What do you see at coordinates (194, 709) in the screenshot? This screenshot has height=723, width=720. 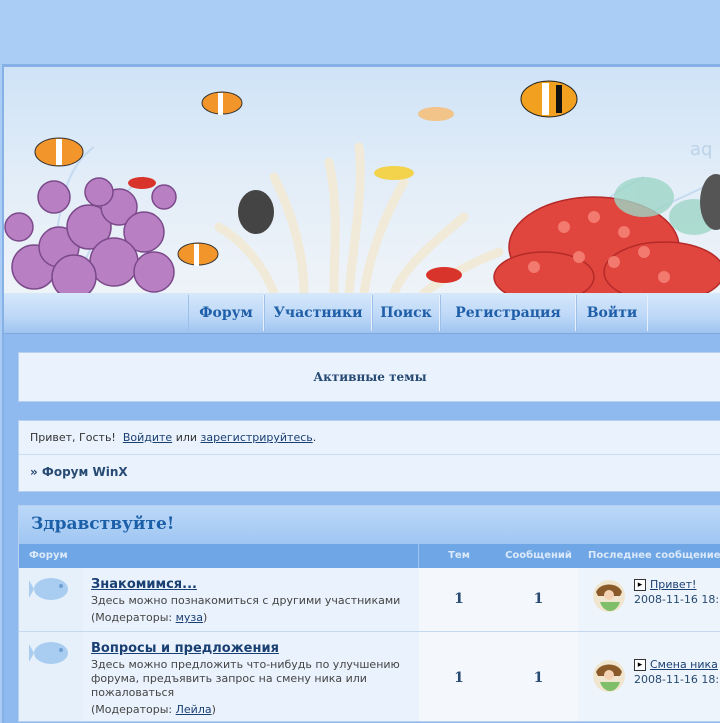 I see `moderator-link: Лейла` at bounding box center [194, 709].